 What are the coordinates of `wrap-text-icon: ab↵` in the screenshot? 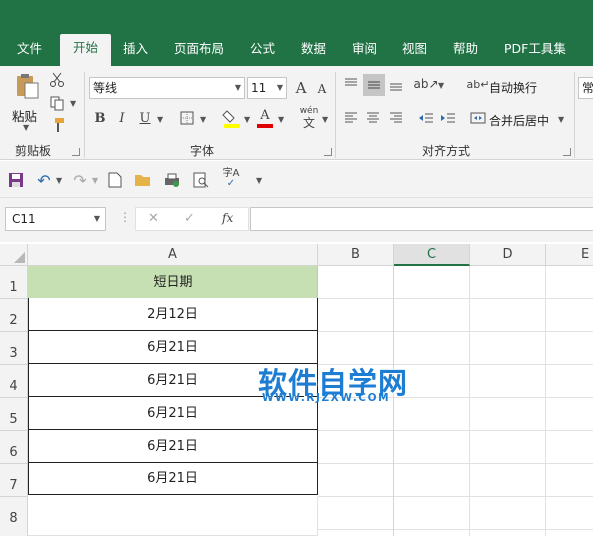 It's located at (478, 84).